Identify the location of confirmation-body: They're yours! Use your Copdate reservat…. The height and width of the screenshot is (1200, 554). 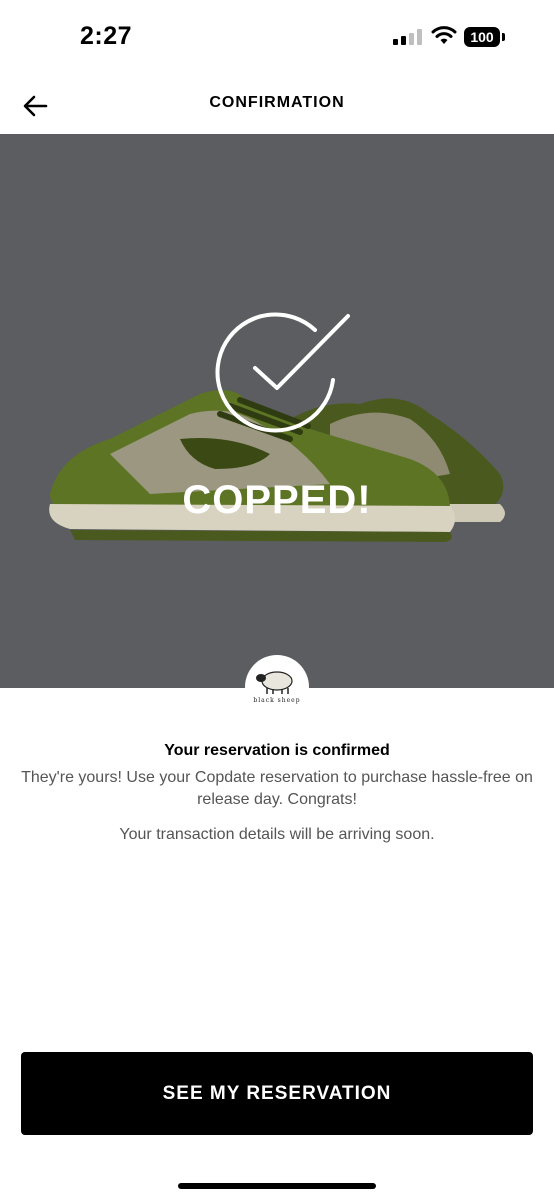
(277, 788).